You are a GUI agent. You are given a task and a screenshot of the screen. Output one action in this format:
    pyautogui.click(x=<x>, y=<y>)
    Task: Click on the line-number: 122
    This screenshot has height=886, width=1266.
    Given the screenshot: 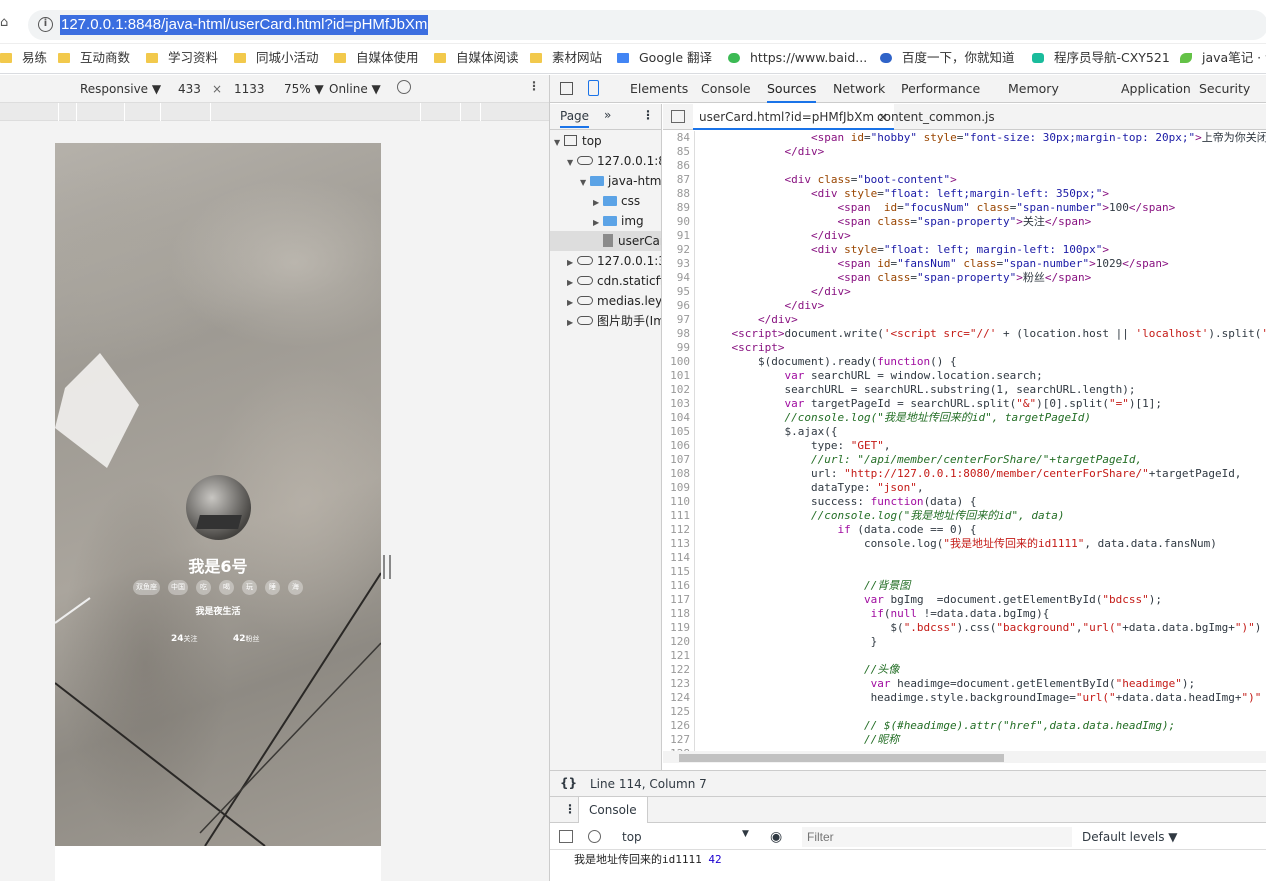 What is the action you would take?
    pyautogui.click(x=679, y=670)
    